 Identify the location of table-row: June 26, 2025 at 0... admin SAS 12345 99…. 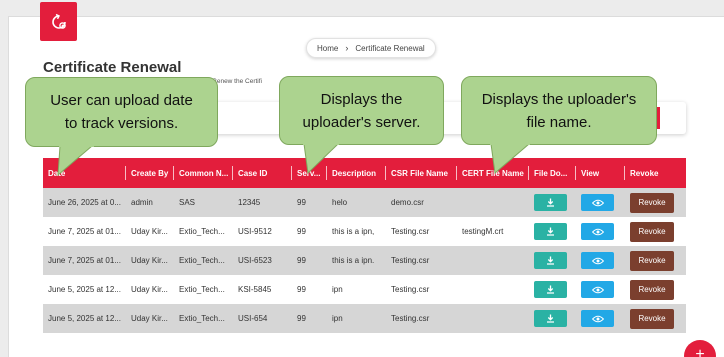
(364, 202).